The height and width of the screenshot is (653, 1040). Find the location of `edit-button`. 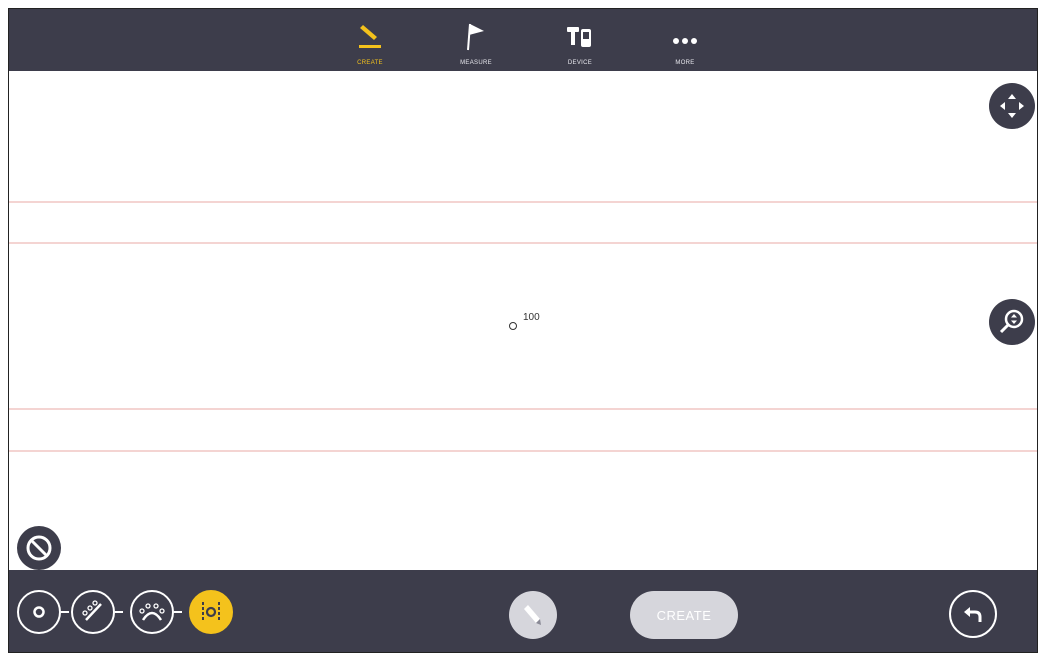

edit-button is located at coordinates (533, 615).